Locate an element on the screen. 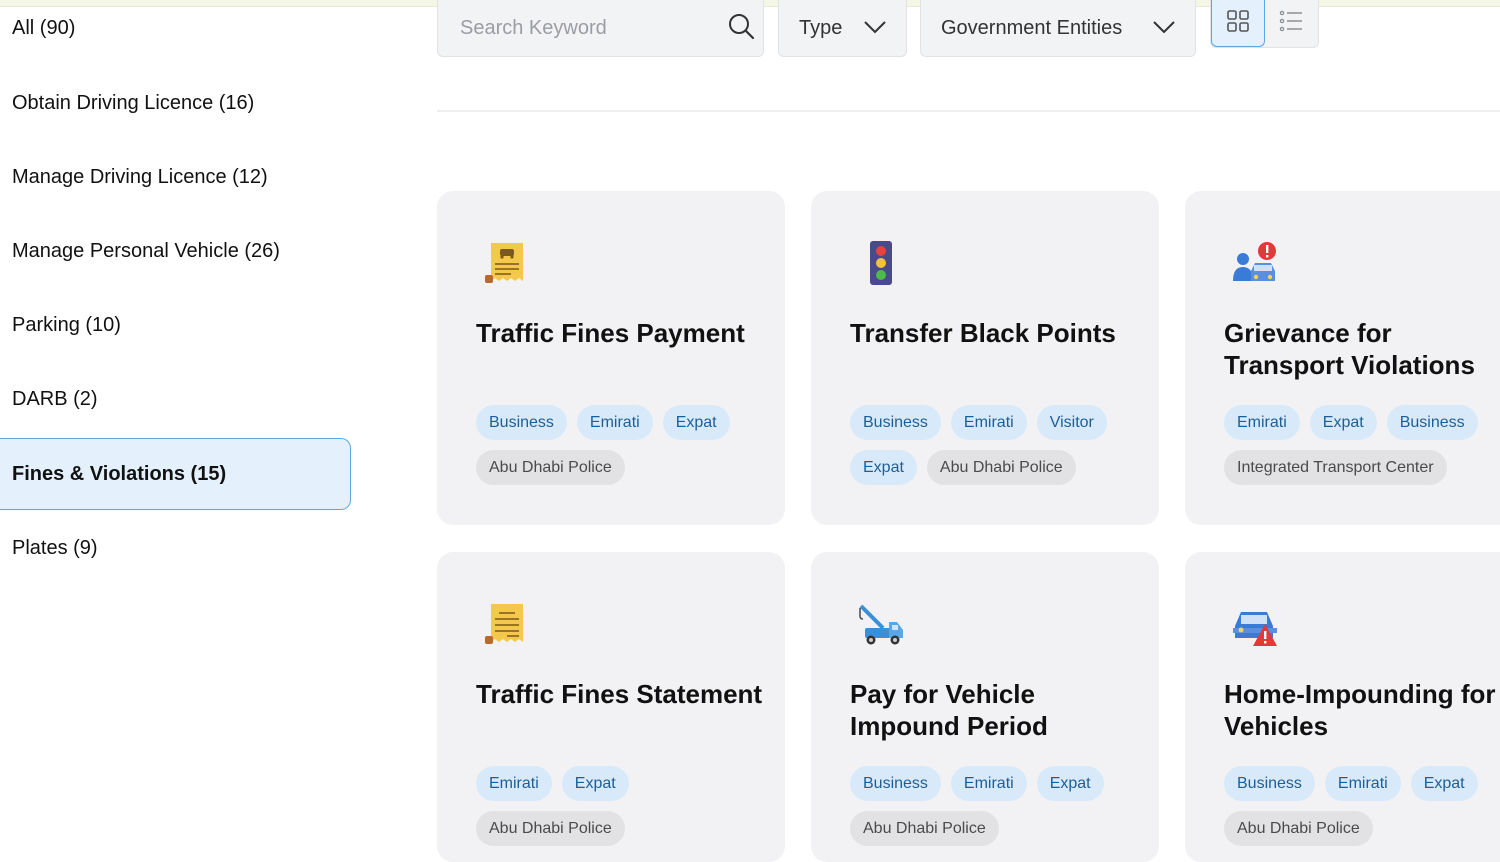  sidebar-item-label: All (90) is located at coordinates (44, 27).